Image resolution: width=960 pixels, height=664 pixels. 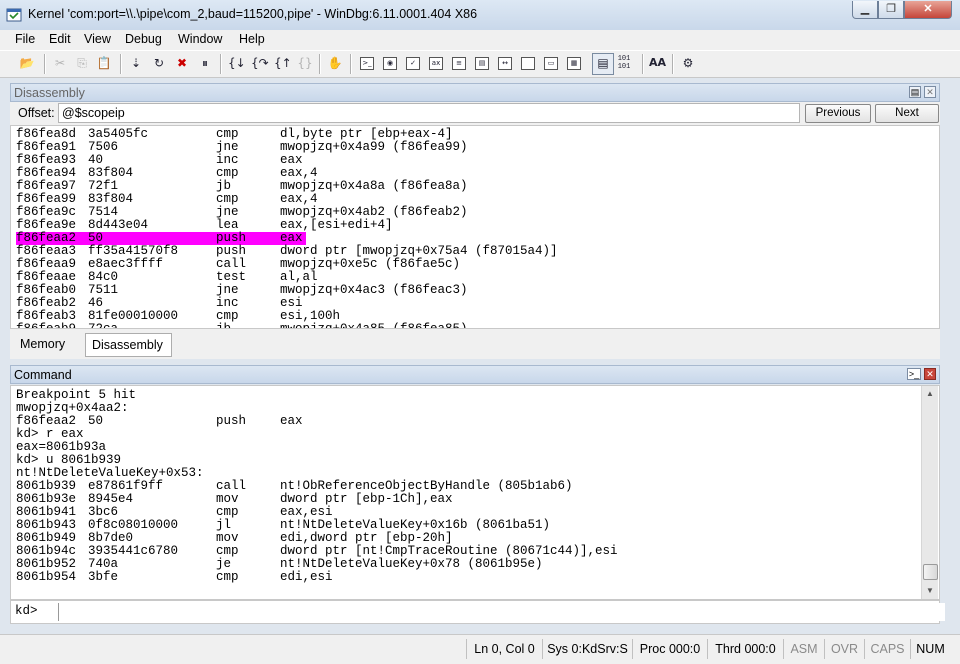 What do you see at coordinates (367, 63) in the screenshot?
I see `command-window-icon: >_` at bounding box center [367, 63].